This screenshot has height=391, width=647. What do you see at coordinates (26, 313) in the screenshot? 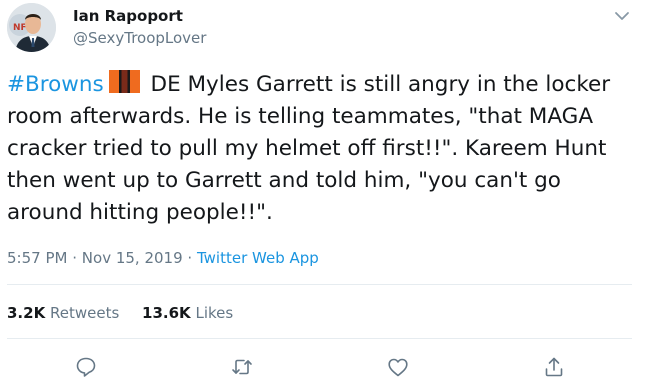
I see `retweets-count: 3.2K` at bounding box center [26, 313].